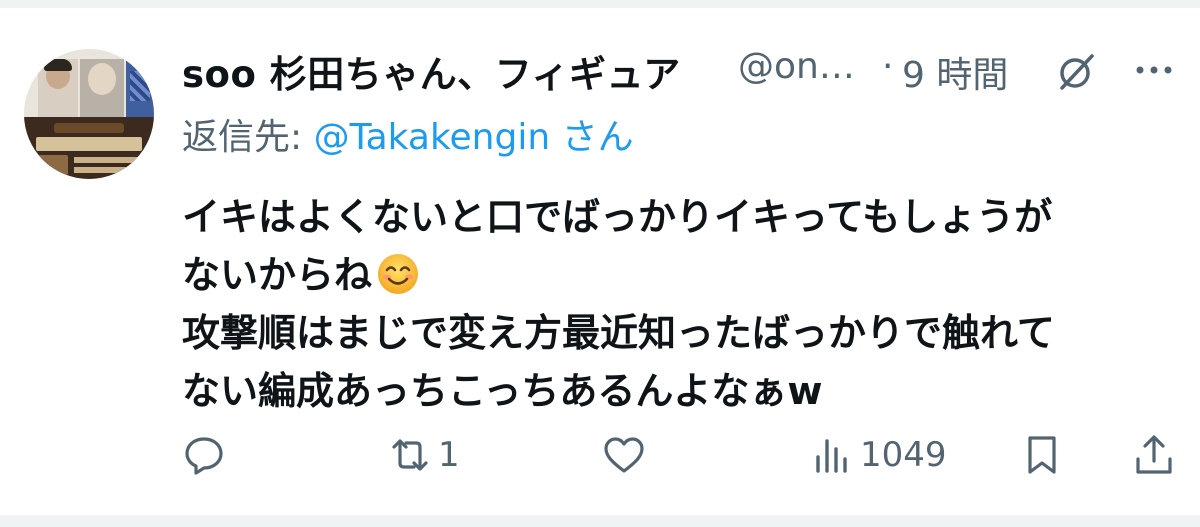 This screenshot has width=1200, height=527. I want to click on retweet-button: 1, so click(424, 455).